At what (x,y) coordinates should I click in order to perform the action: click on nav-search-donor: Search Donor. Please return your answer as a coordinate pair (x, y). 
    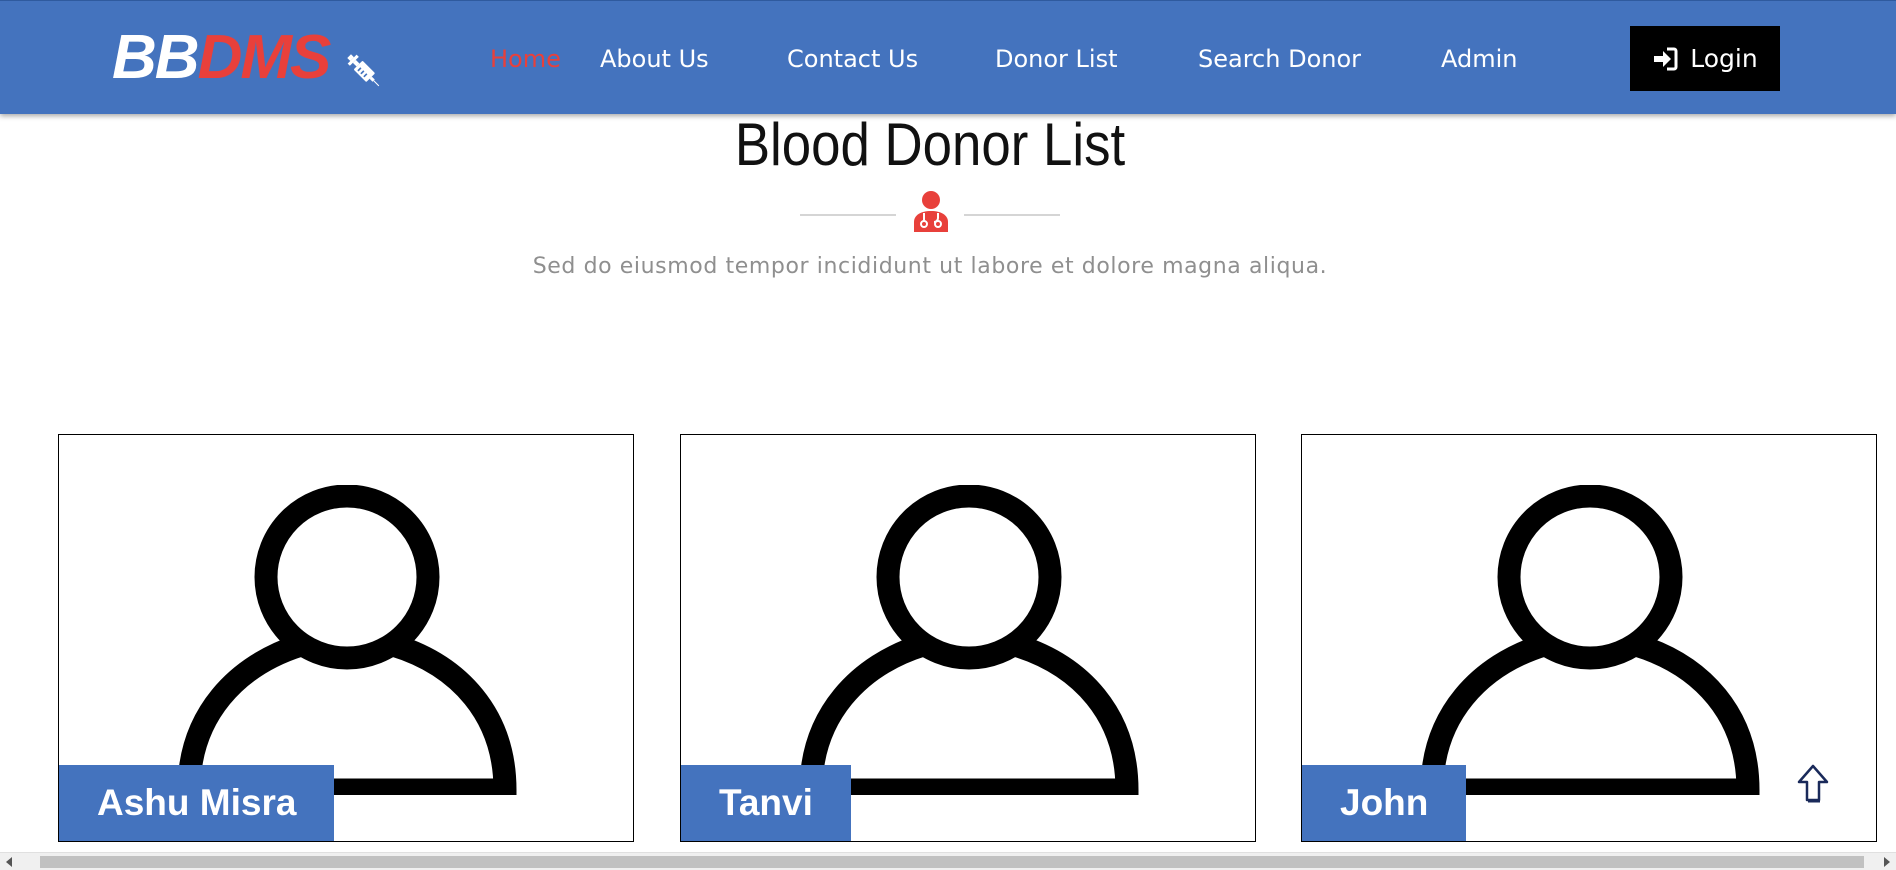
    Looking at the image, I should click on (1279, 59).